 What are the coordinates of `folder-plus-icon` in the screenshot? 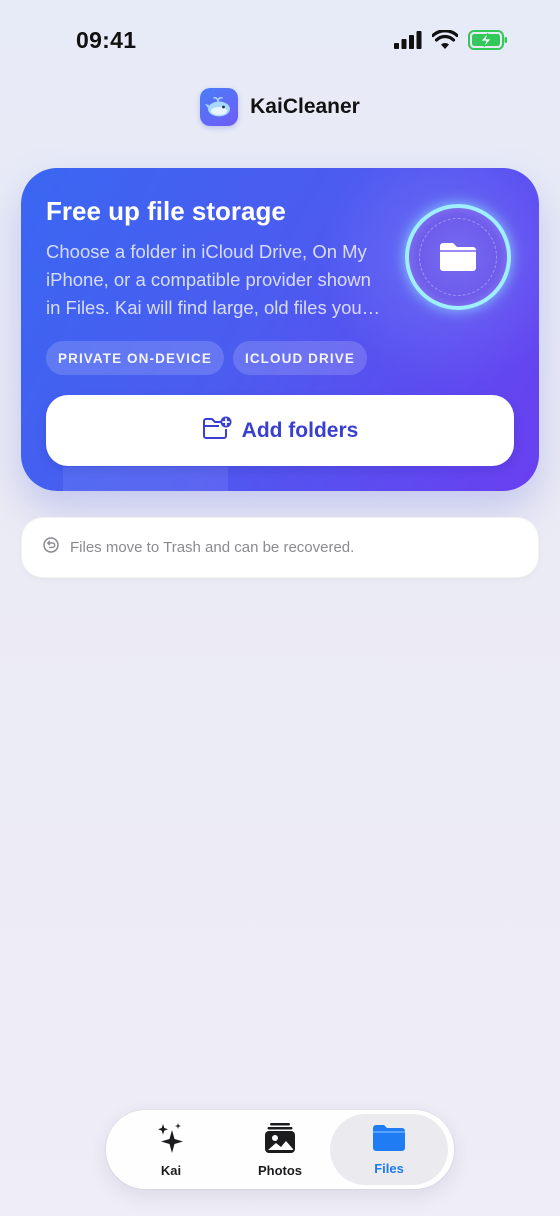 It's located at (217, 430).